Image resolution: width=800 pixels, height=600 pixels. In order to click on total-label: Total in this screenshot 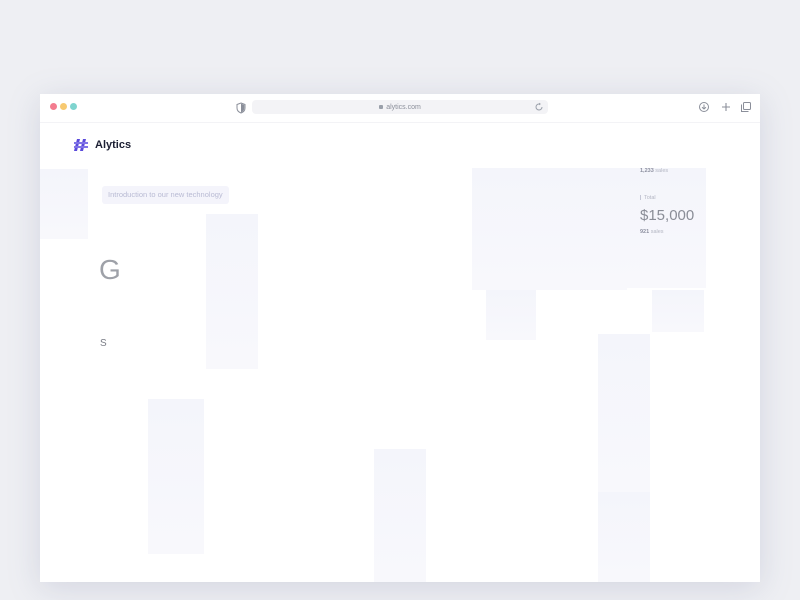, I will do `click(648, 198)`.